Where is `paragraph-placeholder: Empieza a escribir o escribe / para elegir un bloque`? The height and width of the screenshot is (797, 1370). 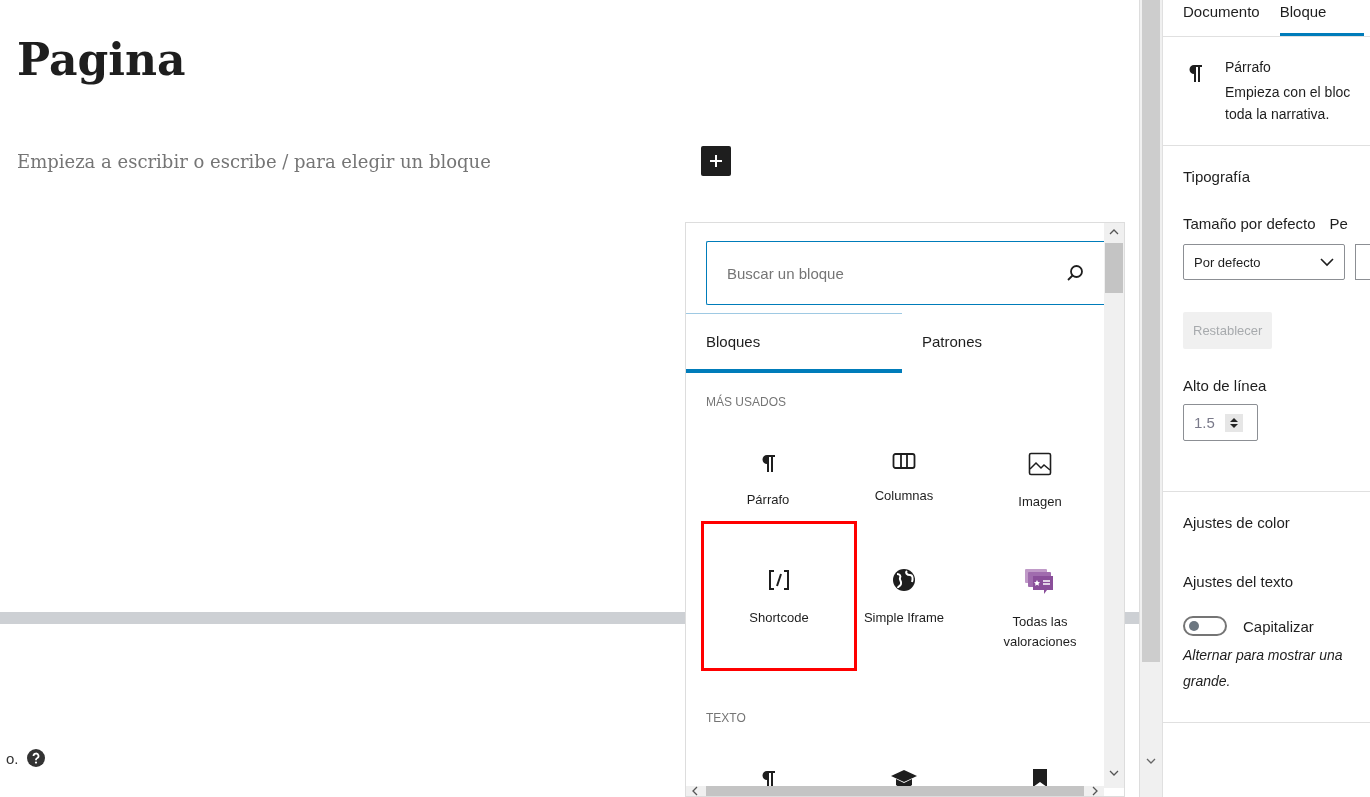
paragraph-placeholder: Empieza a escribir o escribe / para elegir un bloque is located at coordinates (254, 161).